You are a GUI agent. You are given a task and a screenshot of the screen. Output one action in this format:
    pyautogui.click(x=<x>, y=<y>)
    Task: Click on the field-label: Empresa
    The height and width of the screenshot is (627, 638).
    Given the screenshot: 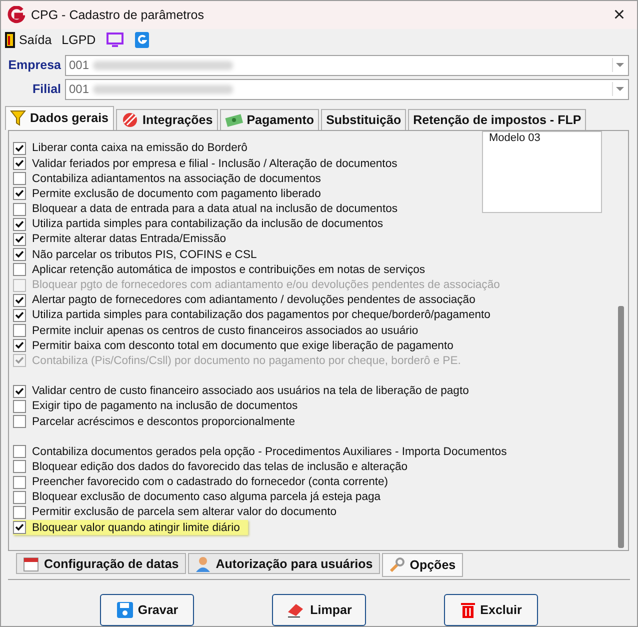 What is the action you would take?
    pyautogui.click(x=34, y=65)
    